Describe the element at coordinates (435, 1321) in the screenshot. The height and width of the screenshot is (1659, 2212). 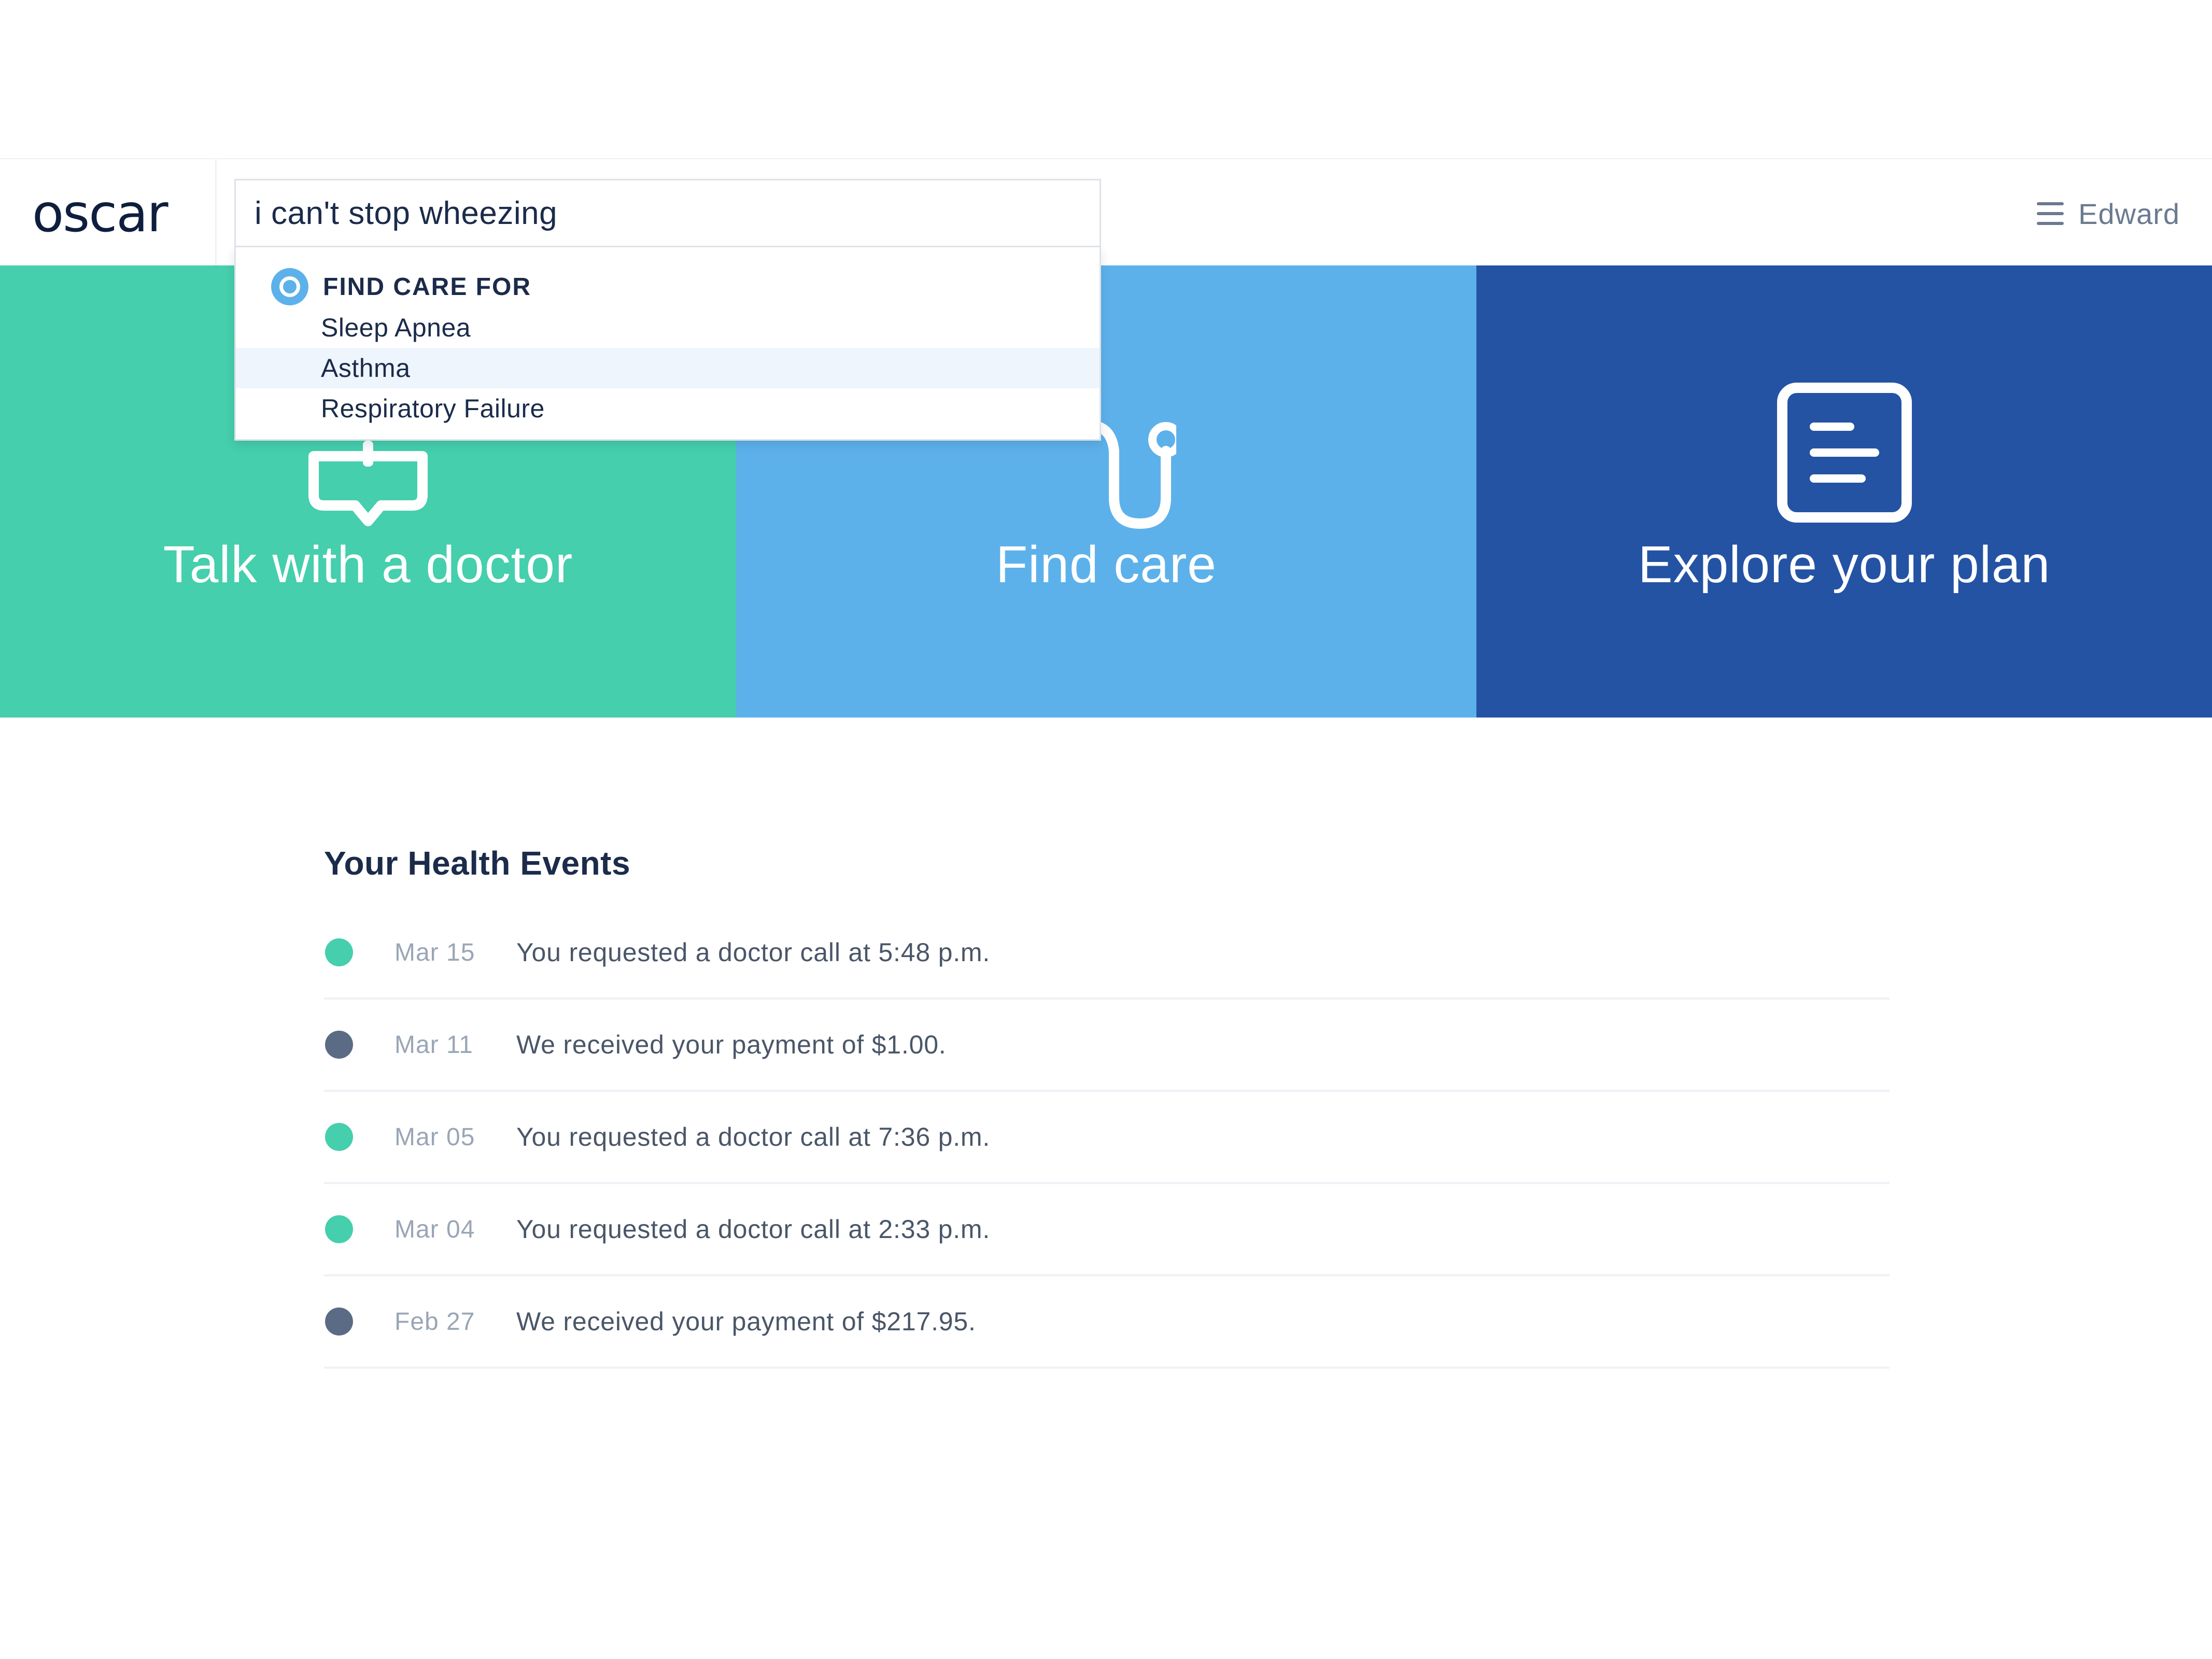
I see `event-date: Feb 27` at that location.